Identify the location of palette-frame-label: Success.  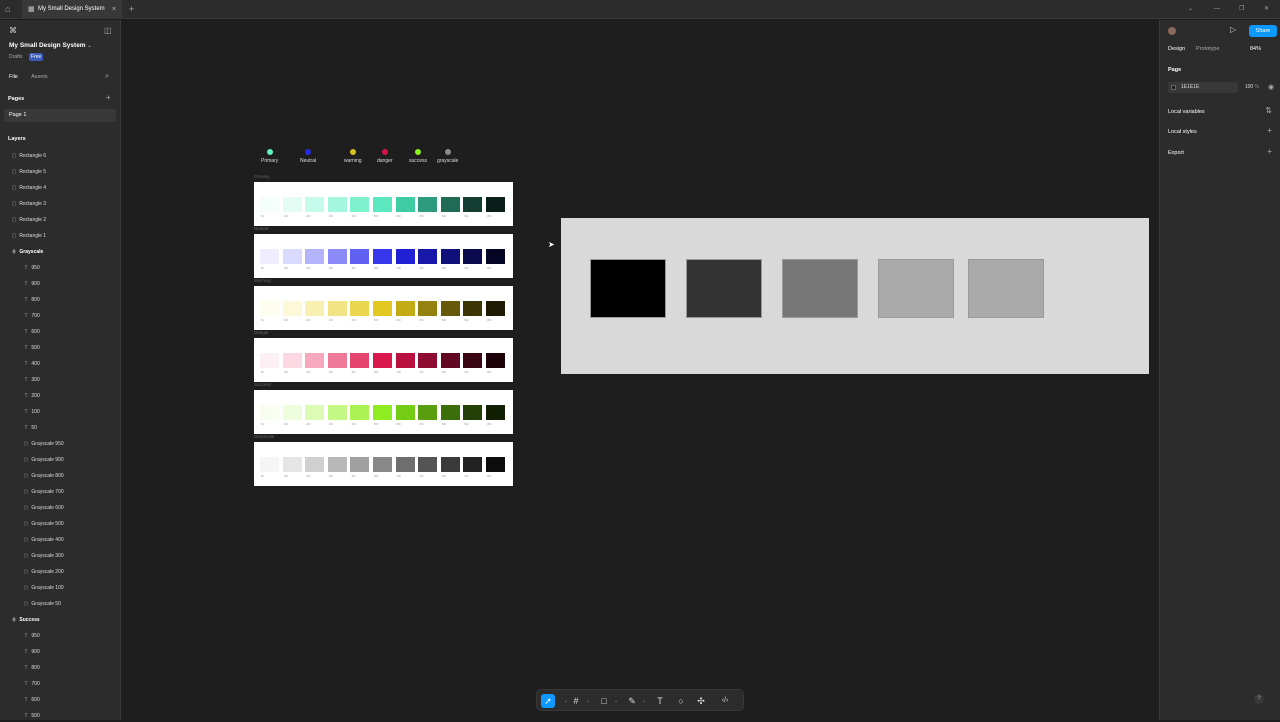
(262, 384).